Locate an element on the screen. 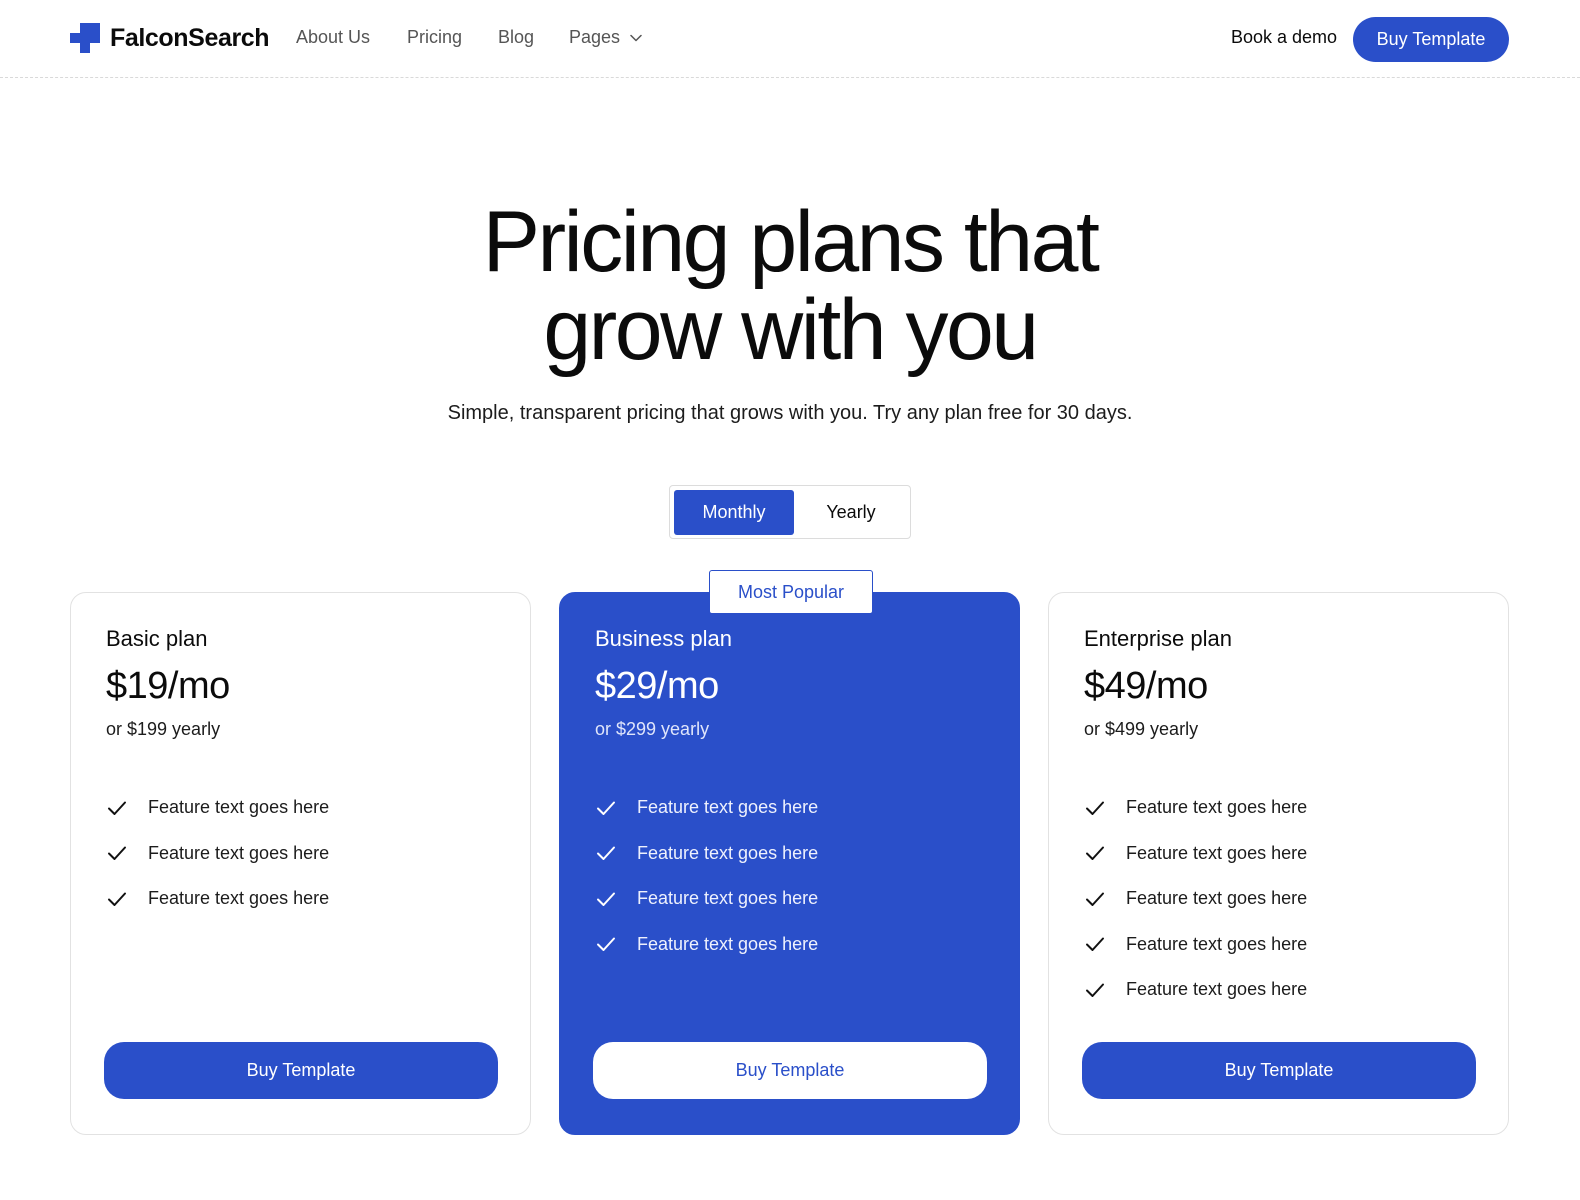 The height and width of the screenshot is (1200, 1580). logo: FalconSearch is located at coordinates (170, 38).